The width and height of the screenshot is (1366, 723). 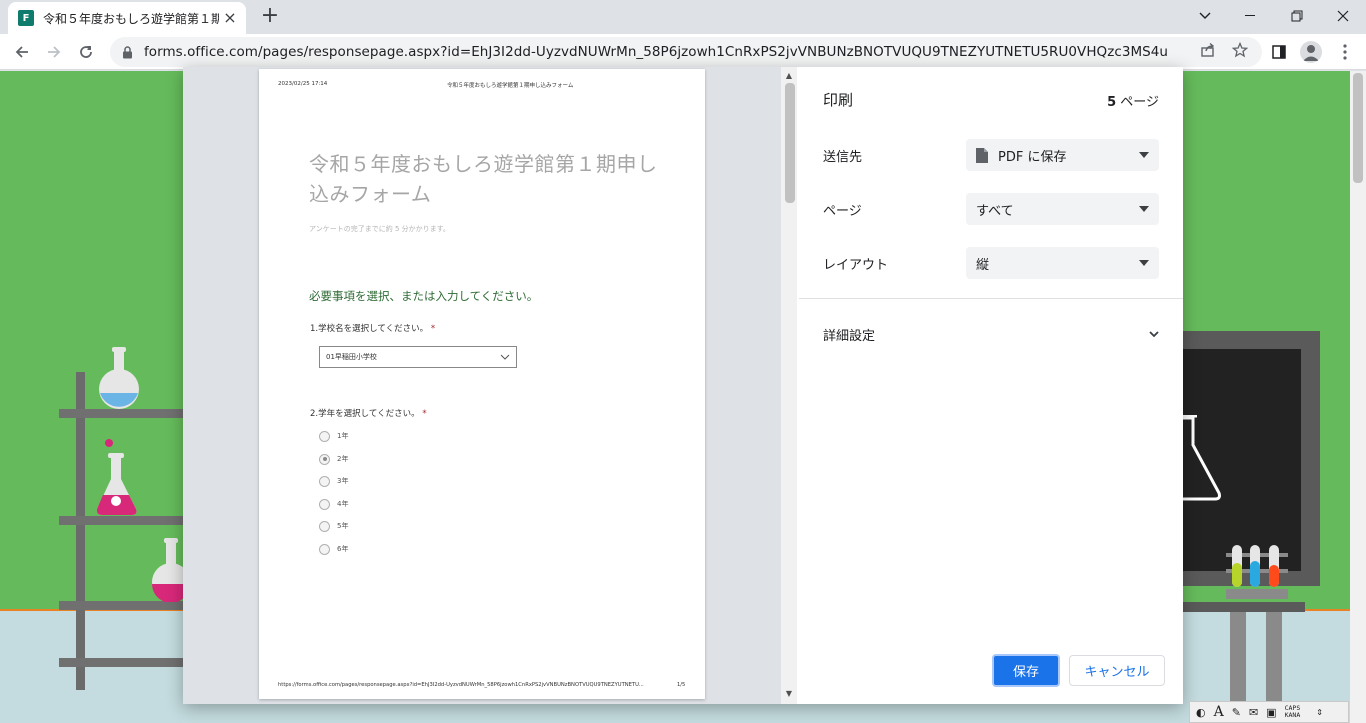 What do you see at coordinates (333, 526) in the screenshot?
I see `grade-option: 5年` at bounding box center [333, 526].